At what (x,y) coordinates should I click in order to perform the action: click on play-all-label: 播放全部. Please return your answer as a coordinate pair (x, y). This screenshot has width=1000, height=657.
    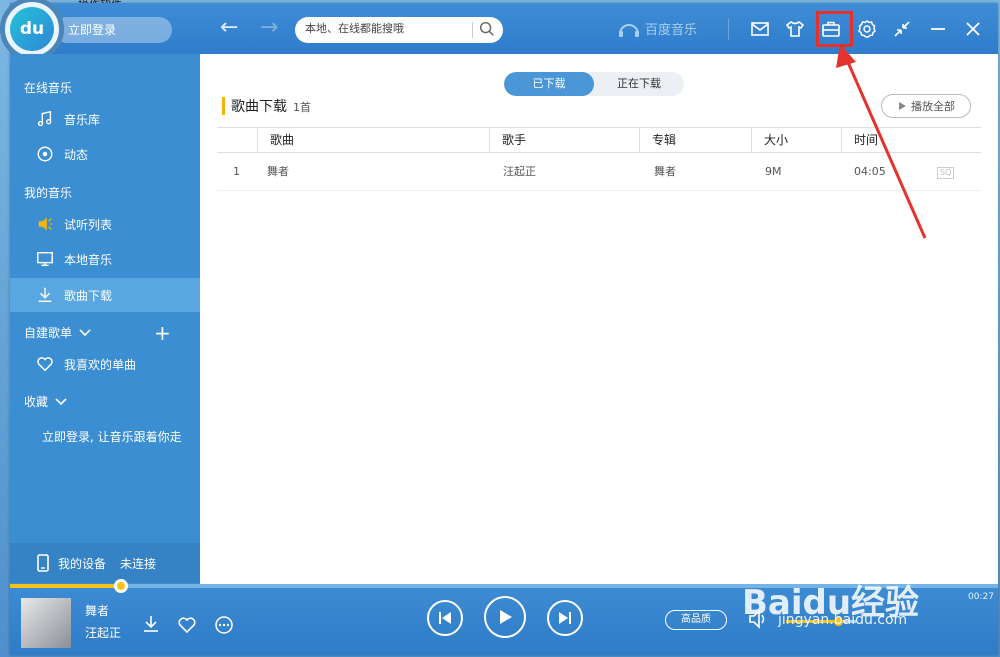
    Looking at the image, I should click on (933, 106).